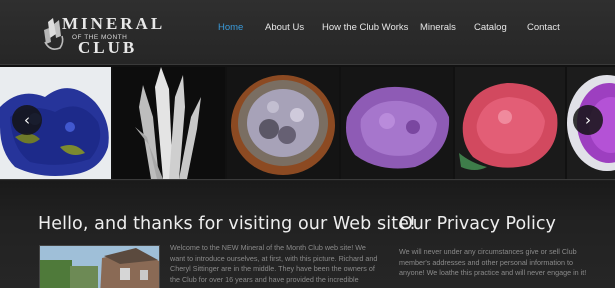 The image size is (615, 288). I want to click on slide-quartz-image, so click(169, 123).